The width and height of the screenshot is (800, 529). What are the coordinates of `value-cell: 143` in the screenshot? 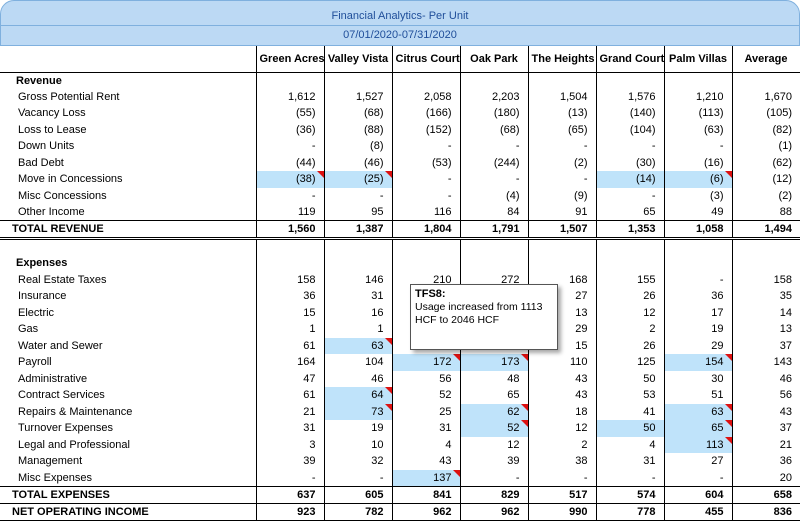 It's located at (765, 362).